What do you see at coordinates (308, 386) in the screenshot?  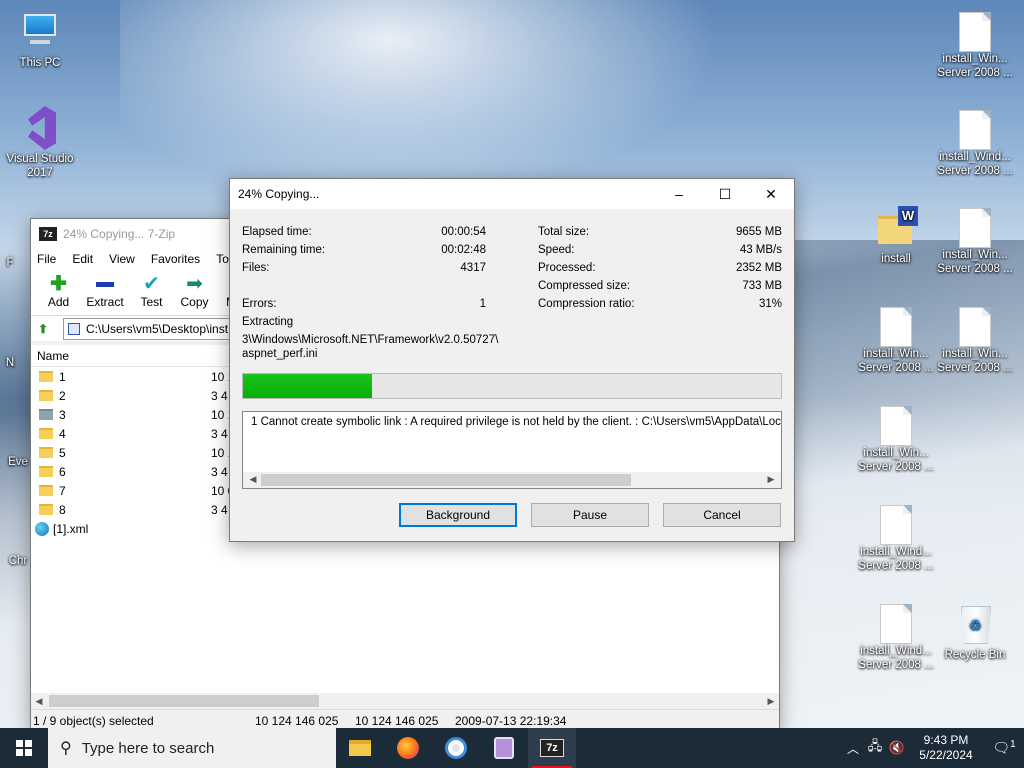 I see `progress-fill` at bounding box center [308, 386].